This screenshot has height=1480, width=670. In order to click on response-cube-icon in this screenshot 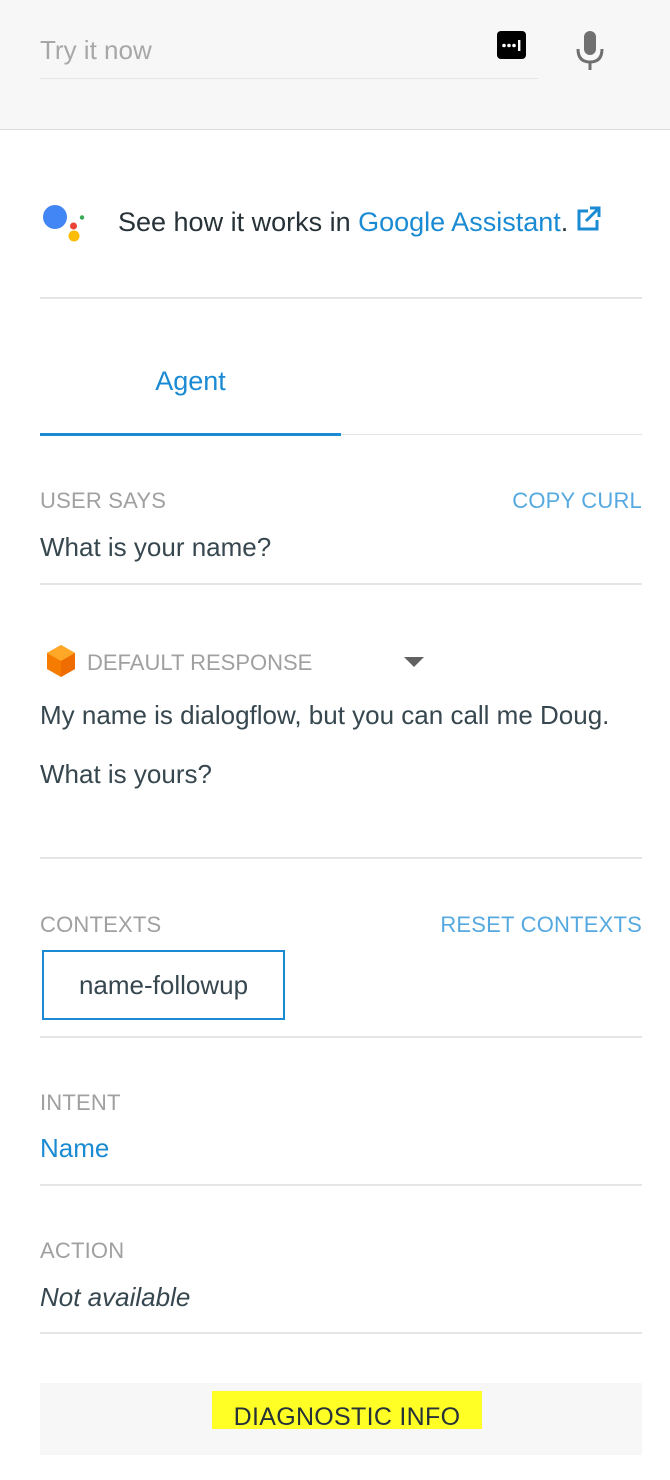, I will do `click(61, 661)`.